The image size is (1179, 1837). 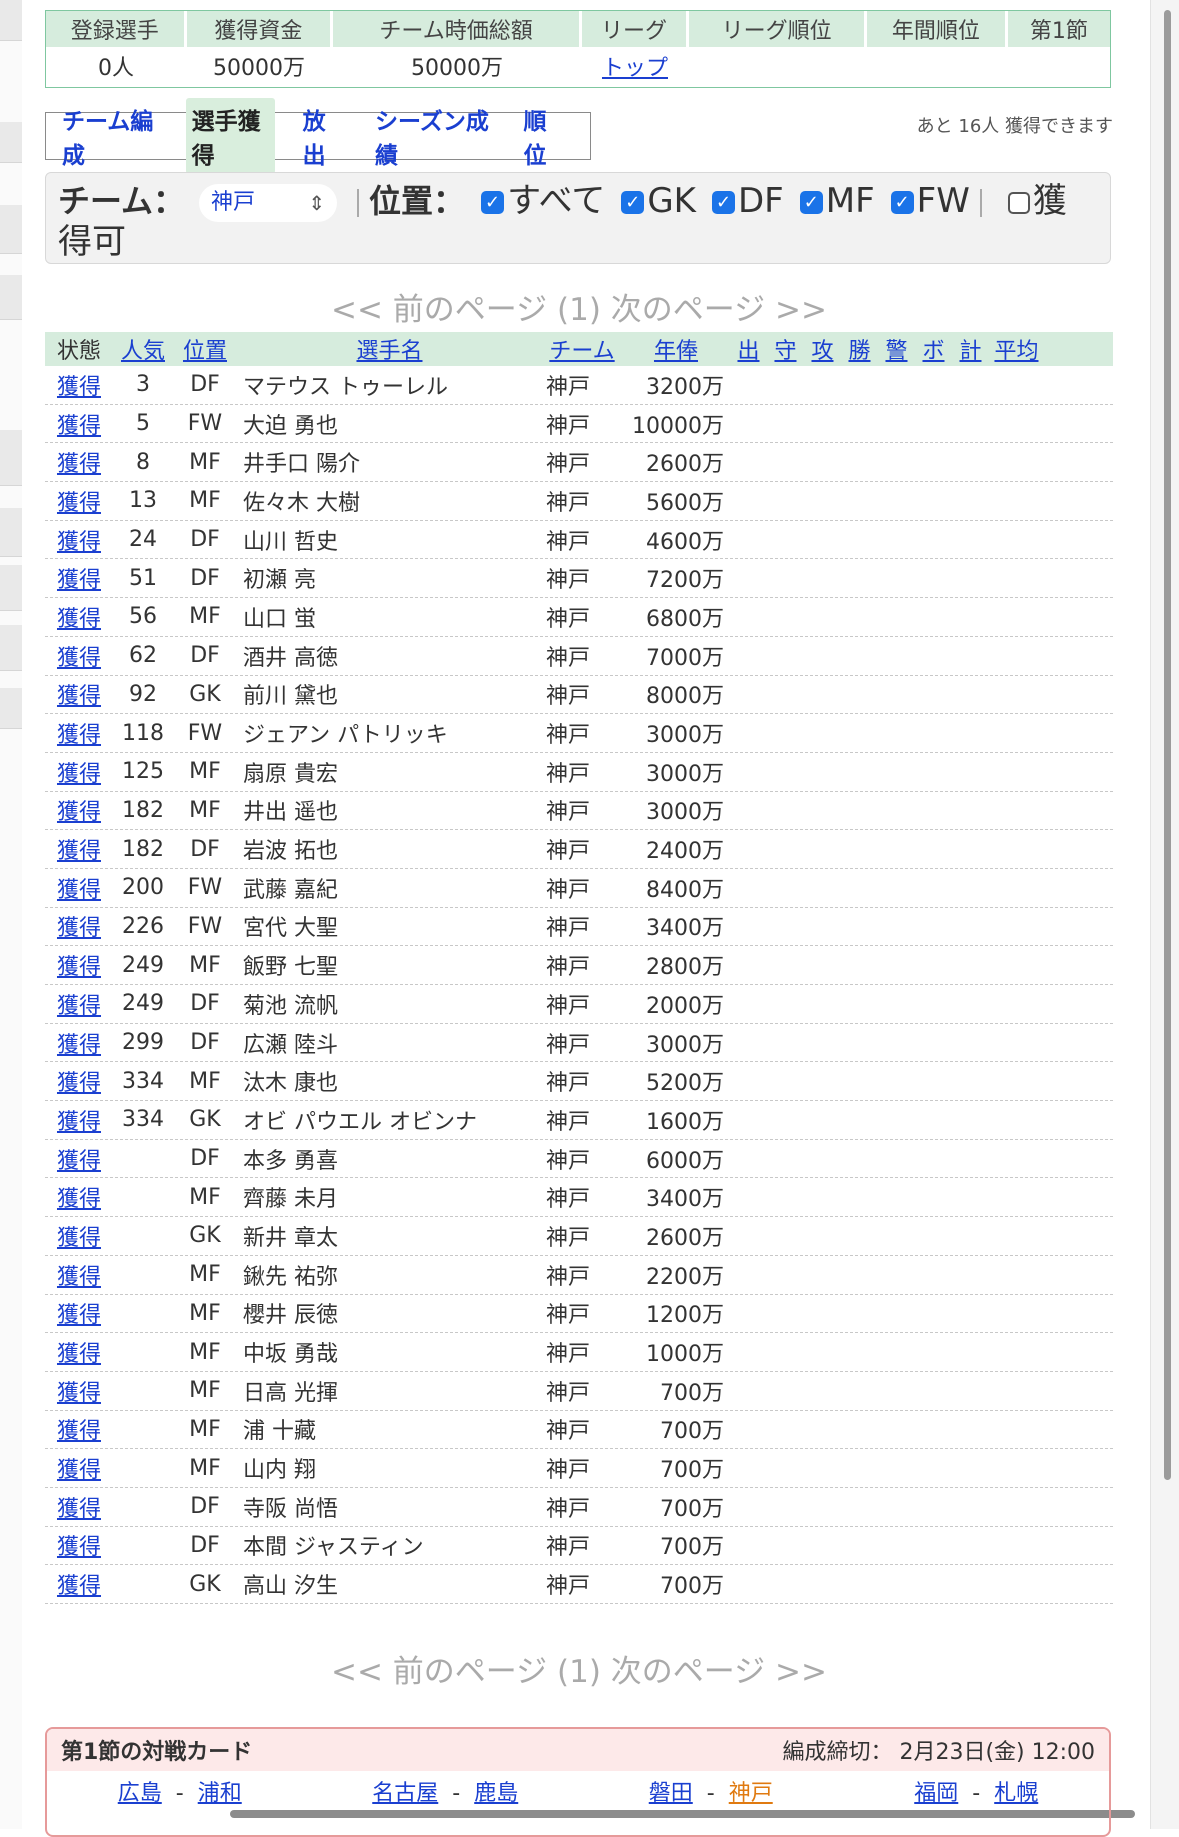 What do you see at coordinates (685, 697) in the screenshot?
I see `salary-cell: 8000万` at bounding box center [685, 697].